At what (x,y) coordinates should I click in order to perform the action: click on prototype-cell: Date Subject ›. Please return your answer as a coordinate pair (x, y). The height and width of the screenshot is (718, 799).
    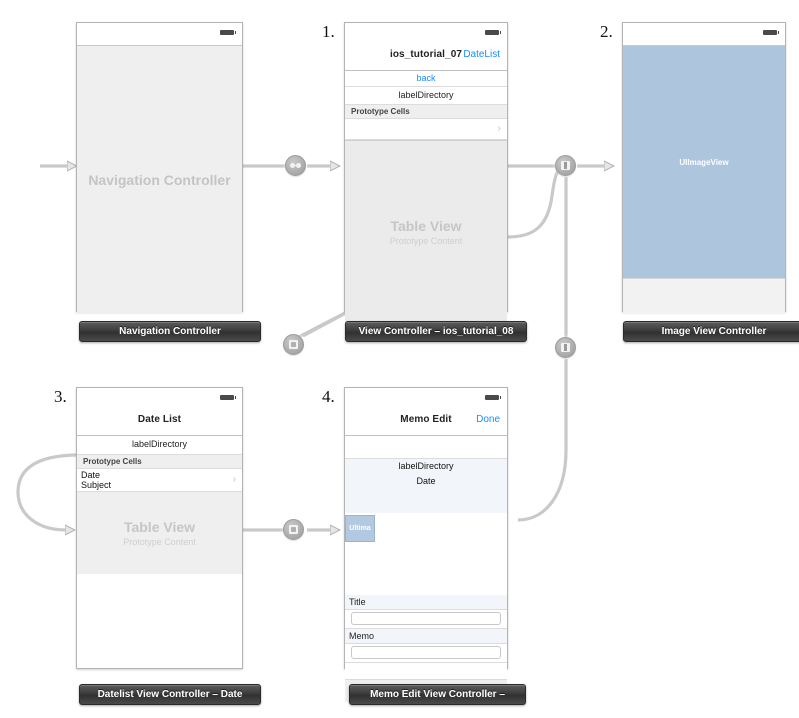
    Looking at the image, I should click on (159, 480).